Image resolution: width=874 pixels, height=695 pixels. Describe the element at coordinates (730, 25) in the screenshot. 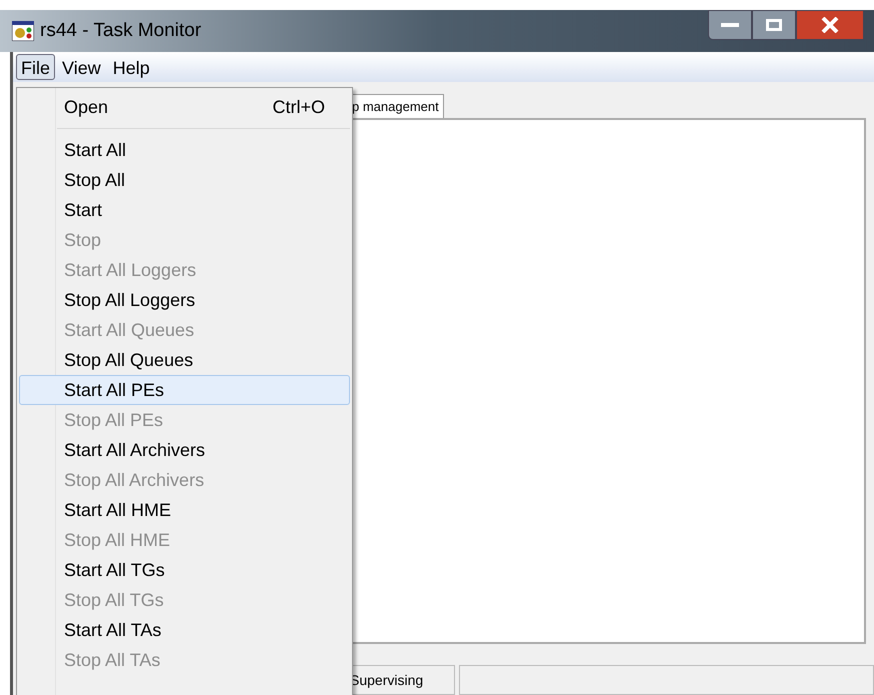

I see `minimize-button` at that location.